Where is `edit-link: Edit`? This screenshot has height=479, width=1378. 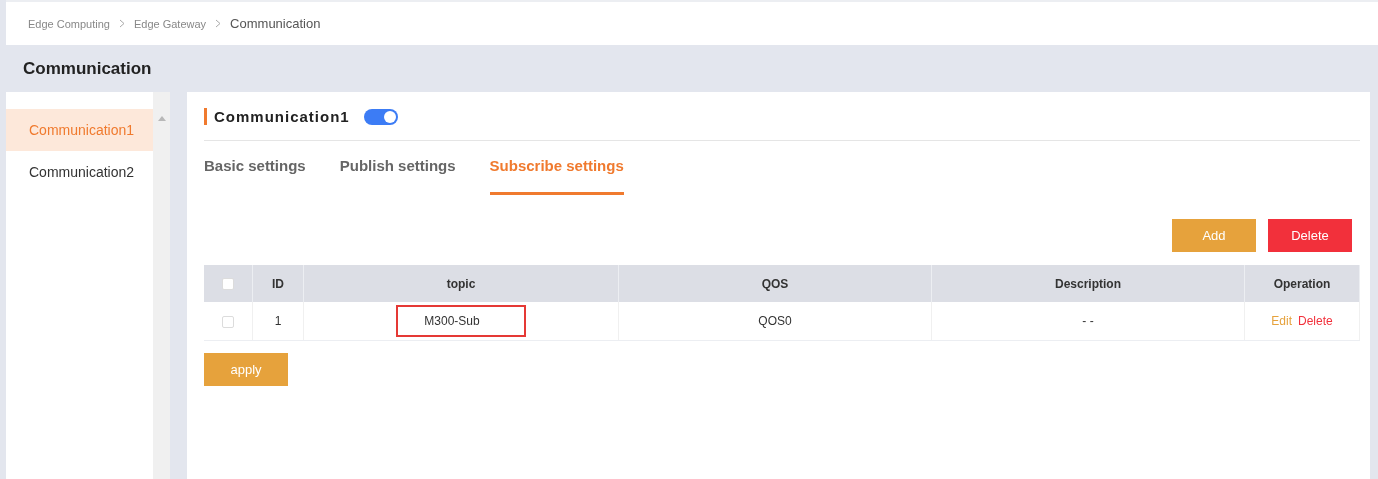
edit-link: Edit is located at coordinates (1281, 321).